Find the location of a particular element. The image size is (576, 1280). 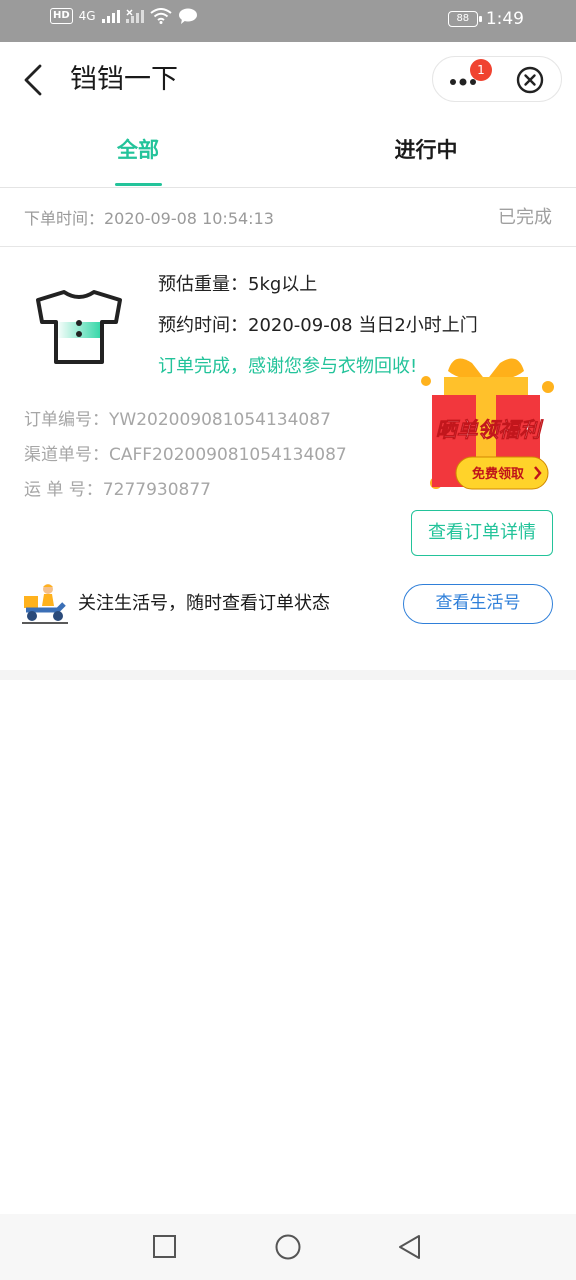

page-title: 铛铛一下 is located at coordinates (124, 79).